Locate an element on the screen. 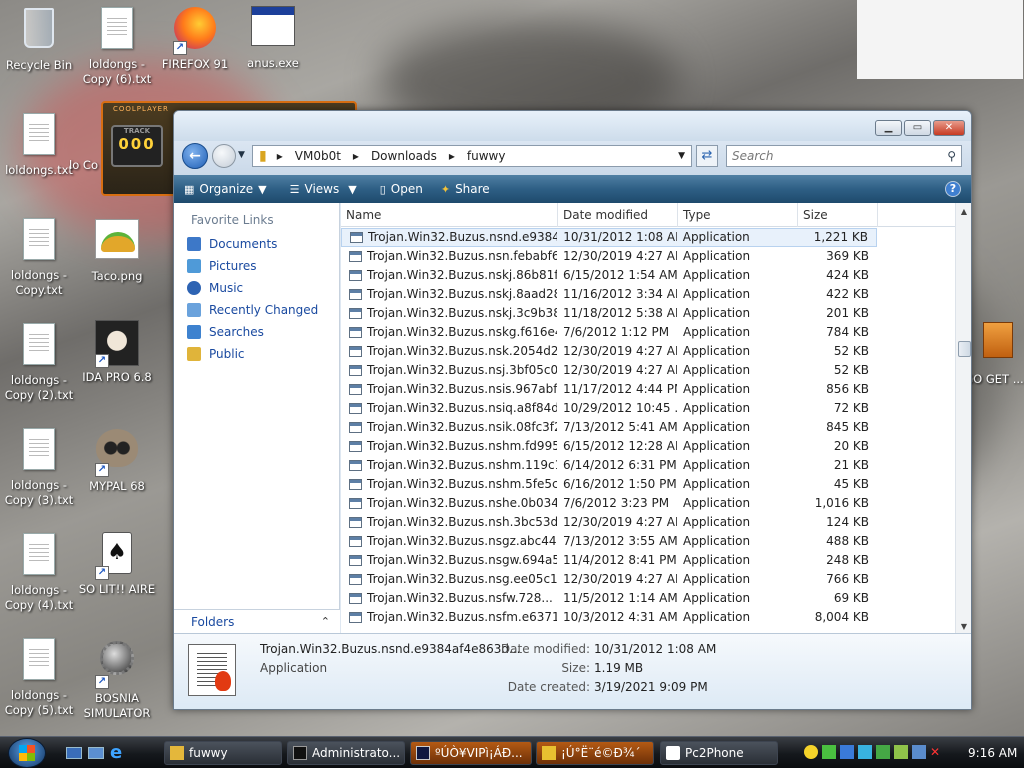  task-fuwwy: fuwwy is located at coordinates (223, 753).